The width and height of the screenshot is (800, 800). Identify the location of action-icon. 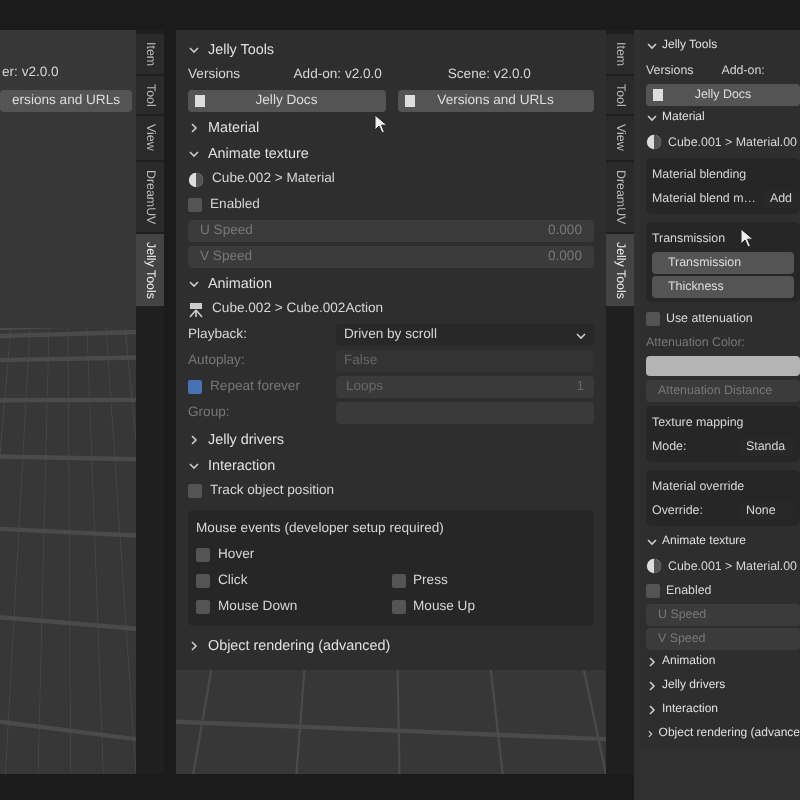
(196, 309).